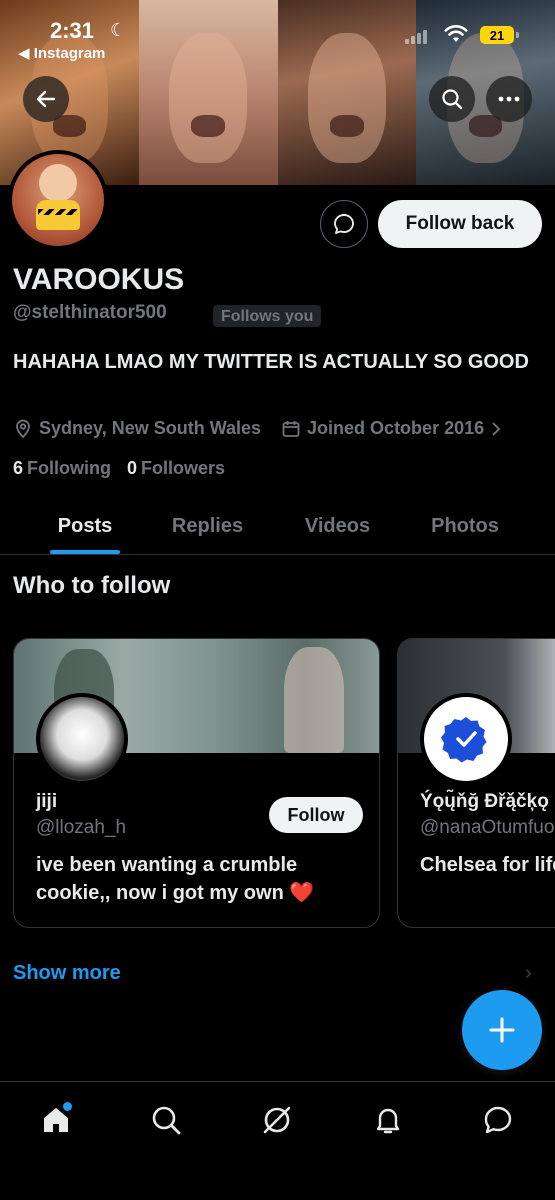 The height and width of the screenshot is (1200, 555). What do you see at coordinates (337, 526) in the screenshot?
I see `tab-videos: Videos` at bounding box center [337, 526].